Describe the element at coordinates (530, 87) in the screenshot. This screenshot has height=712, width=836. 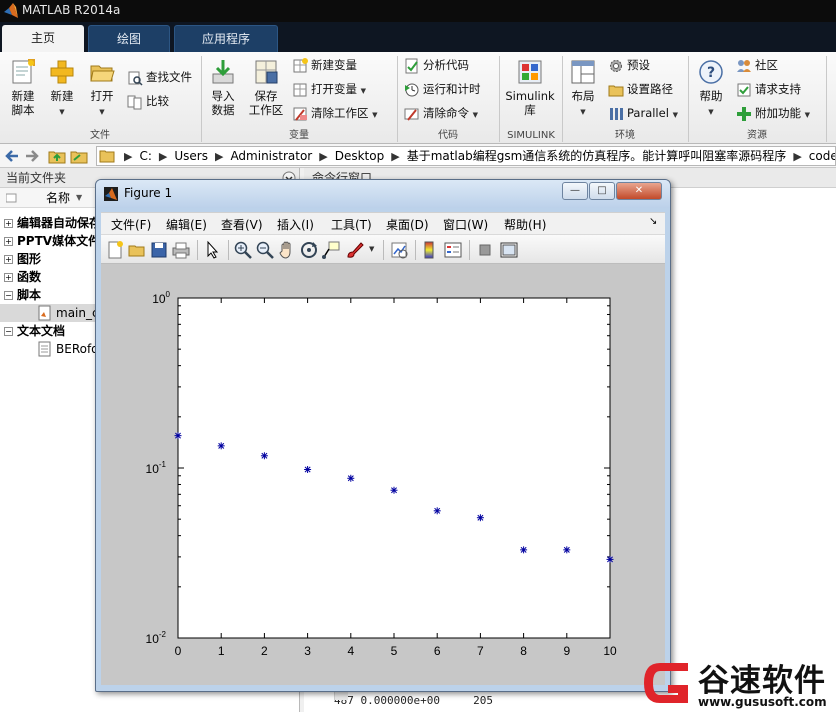
I see `simulink-library-button: Simulink 库` at that location.